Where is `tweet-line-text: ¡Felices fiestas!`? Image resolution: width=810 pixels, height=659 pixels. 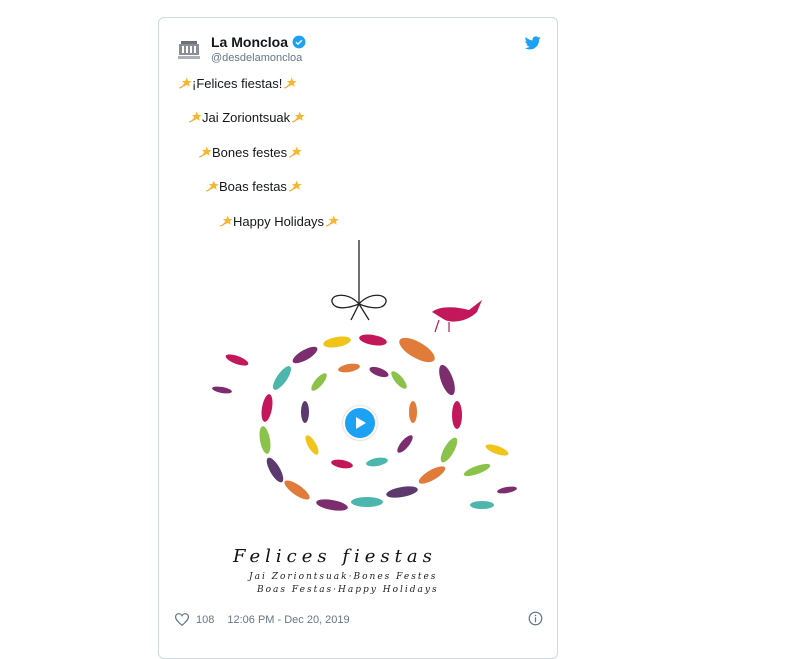
tweet-line-text: ¡Felices fiestas! is located at coordinates (237, 83).